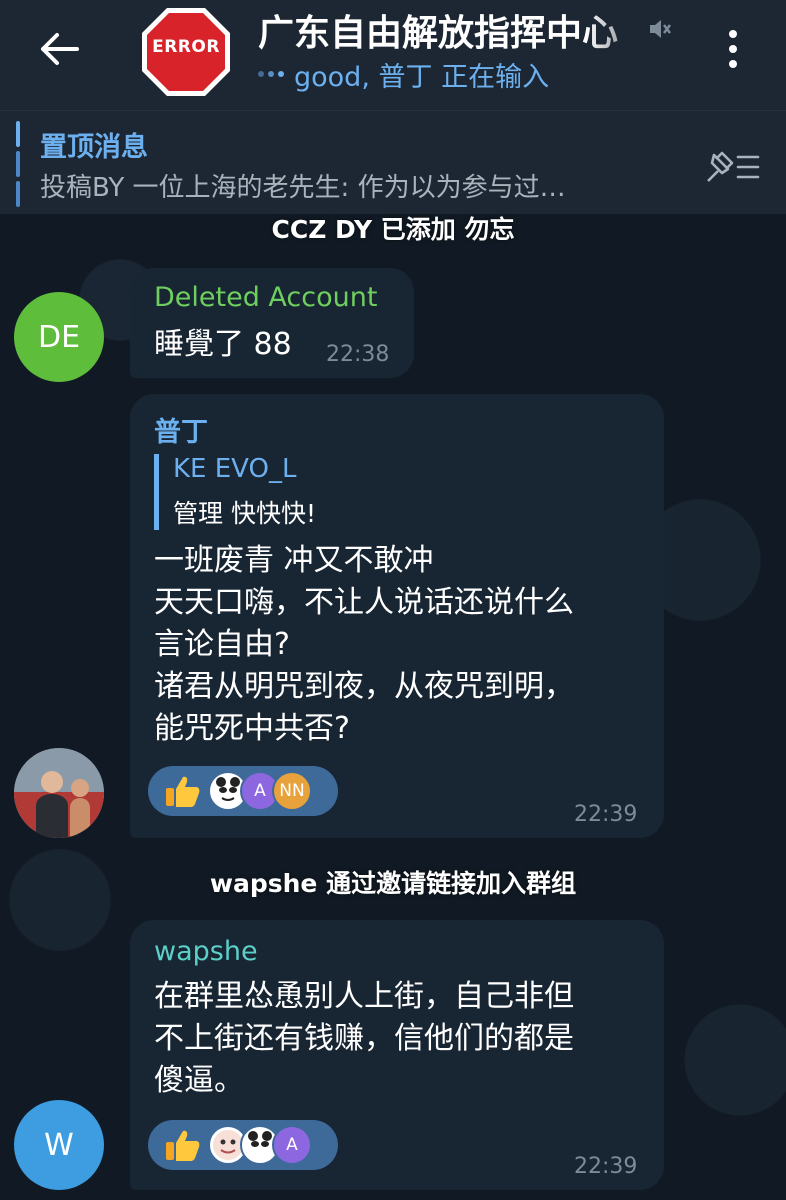  I want to click on service-message: wapshe 通过邀请链接加入群组, so click(393, 883).